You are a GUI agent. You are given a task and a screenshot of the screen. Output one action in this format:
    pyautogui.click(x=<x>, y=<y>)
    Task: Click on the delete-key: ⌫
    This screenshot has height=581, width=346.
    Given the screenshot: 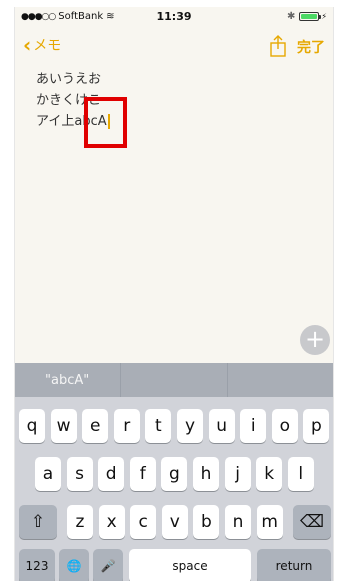 What is the action you would take?
    pyautogui.click(x=312, y=522)
    